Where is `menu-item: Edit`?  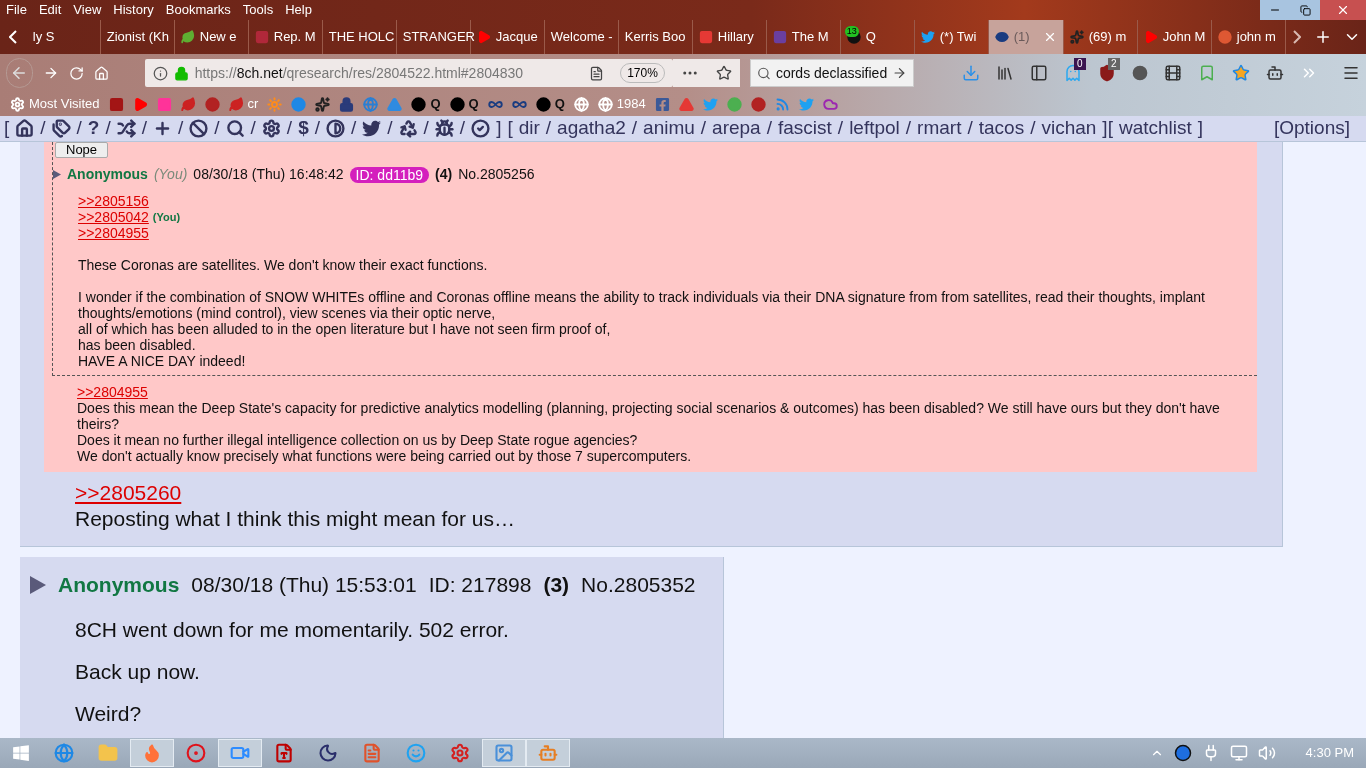
menu-item: Edit is located at coordinates (50, 10).